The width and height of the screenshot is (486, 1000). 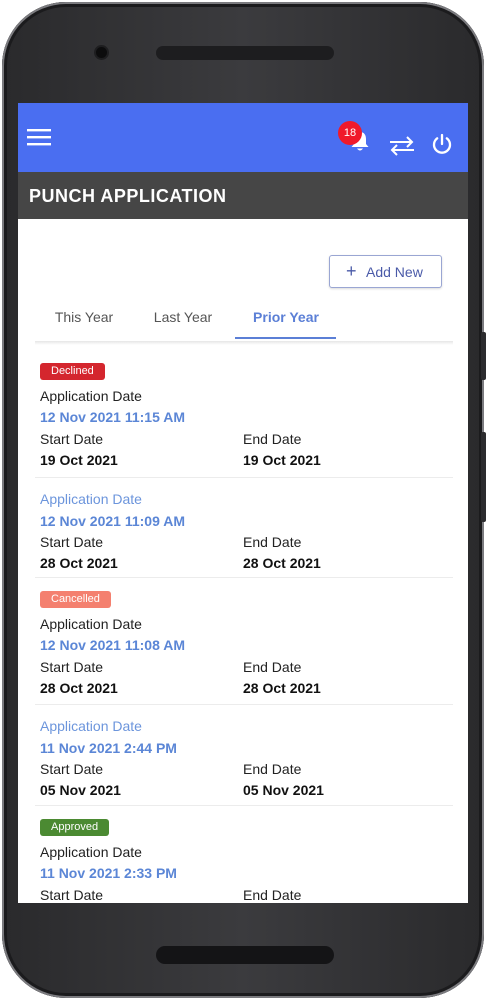 What do you see at coordinates (282, 460) in the screenshot?
I see `end-date-value: 19 Oct 2021` at bounding box center [282, 460].